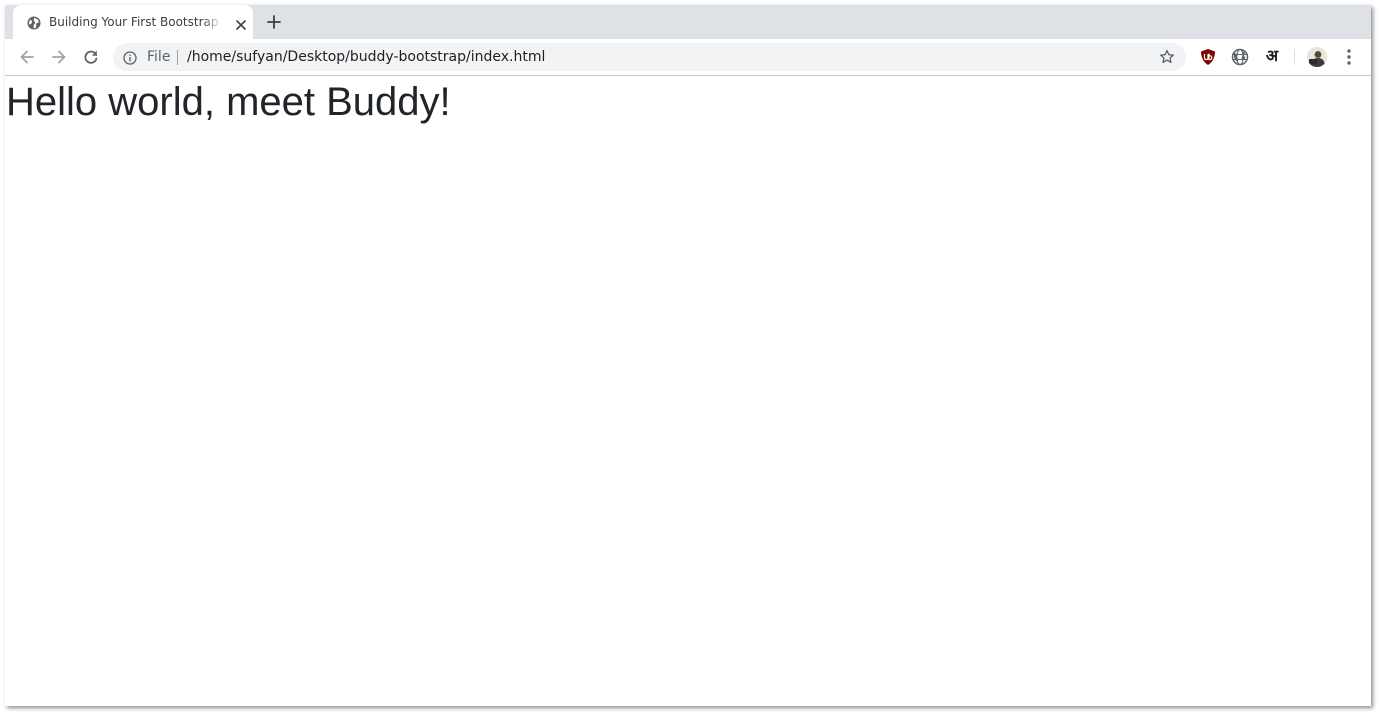 Image resolution: width=1380 pixels, height=714 pixels. Describe the element at coordinates (1208, 57) in the screenshot. I see `ublock-origin-icon` at that location.